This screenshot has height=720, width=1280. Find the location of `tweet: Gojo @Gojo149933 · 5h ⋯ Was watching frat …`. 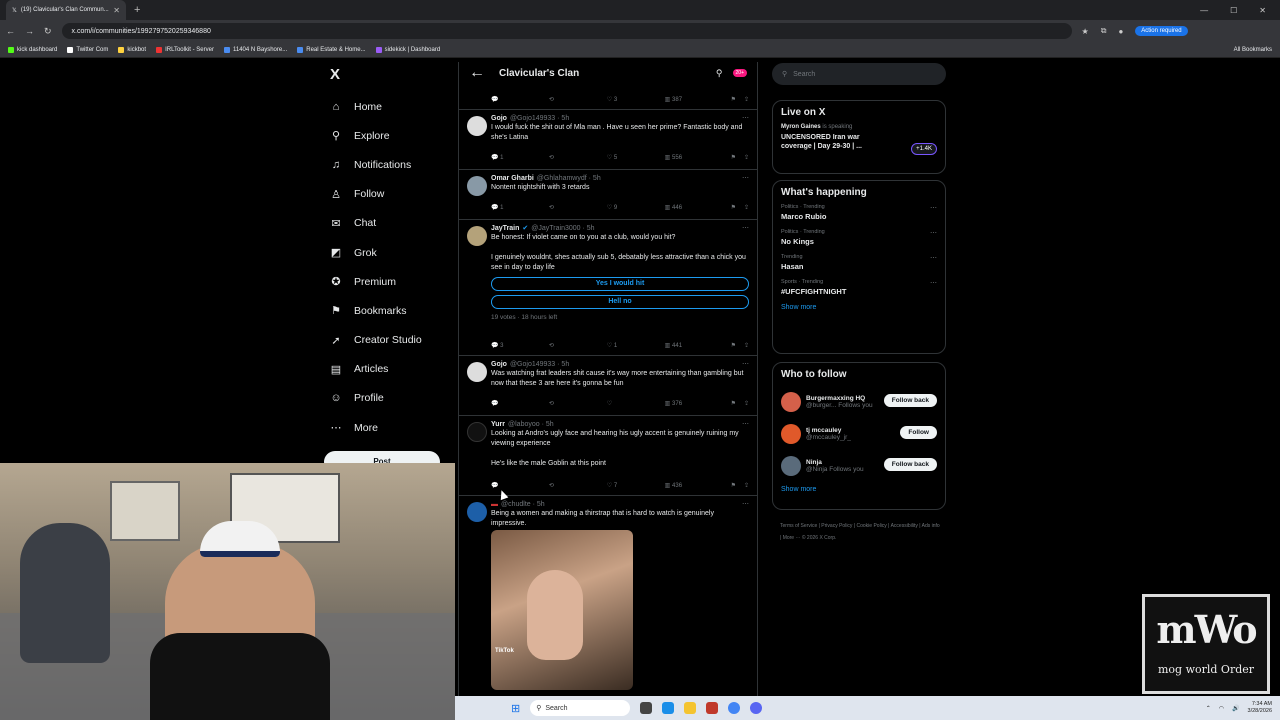

tweet: Gojo @Gojo149933 · 5h ⋯ Was watching frat … is located at coordinates (608, 386).